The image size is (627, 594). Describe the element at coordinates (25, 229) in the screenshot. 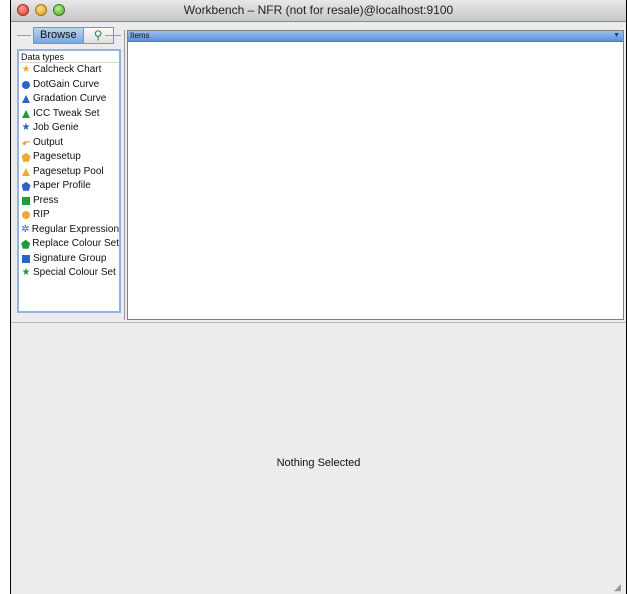

I see `asterisk-icon: ✲` at that location.